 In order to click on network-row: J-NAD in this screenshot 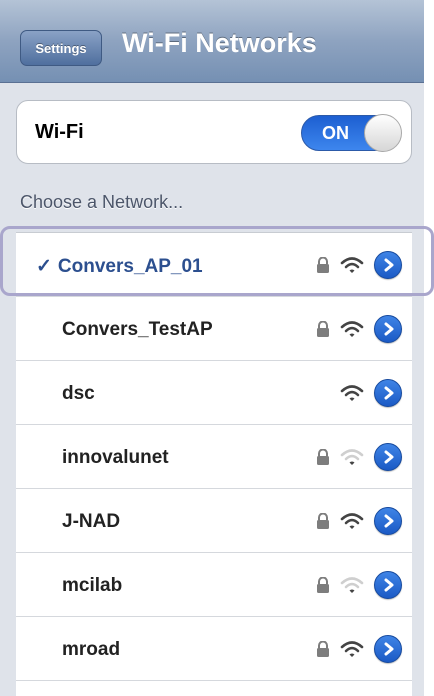, I will do `click(214, 521)`.